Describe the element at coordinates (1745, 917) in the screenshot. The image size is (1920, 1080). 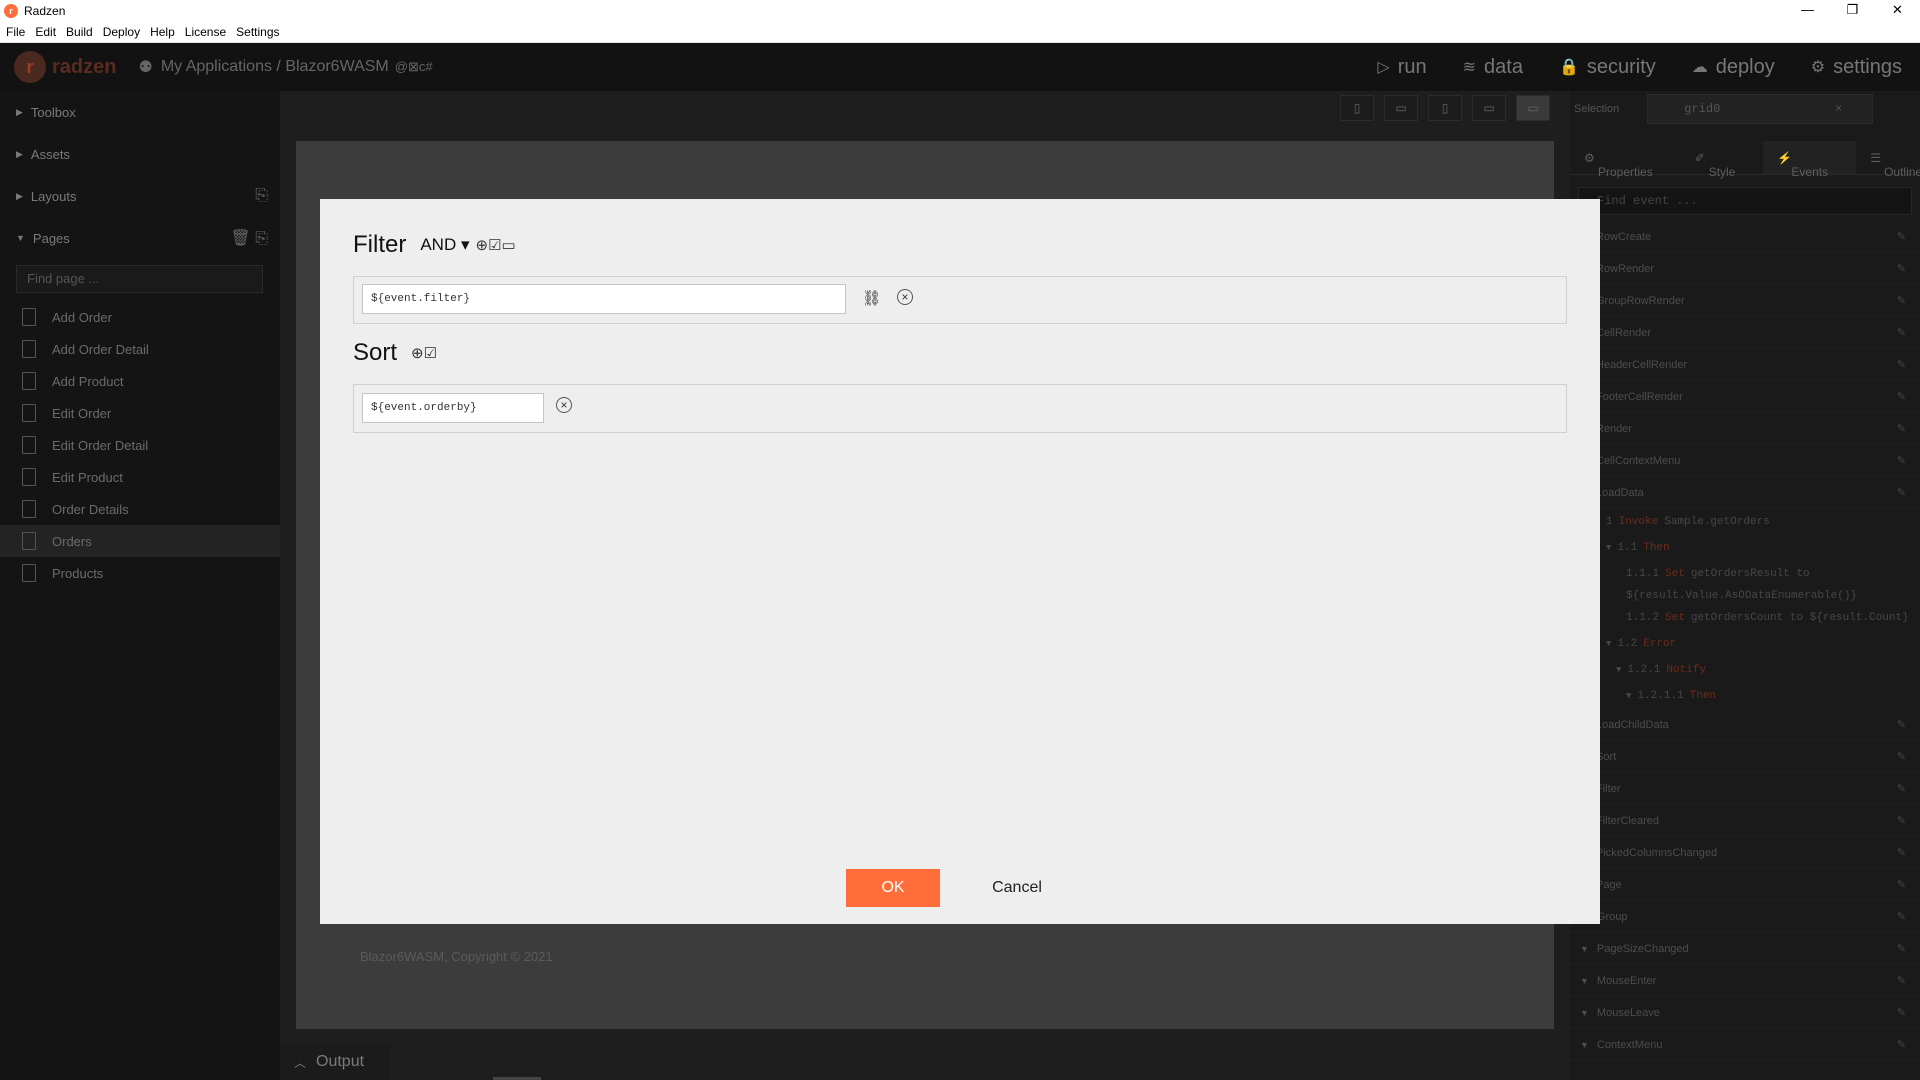
I see `event-item: ▼Group✎` at that location.